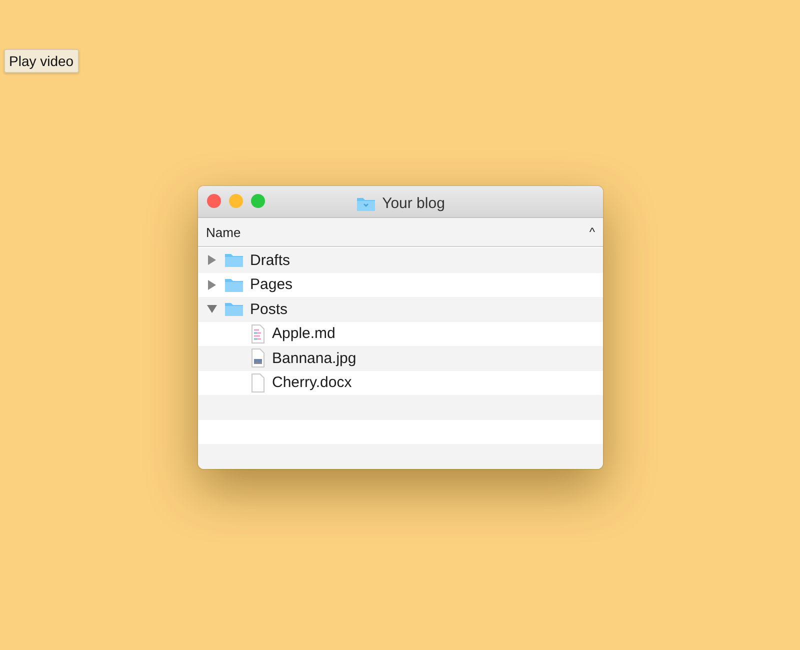 The height and width of the screenshot is (650, 800). I want to click on column-label: Name, so click(223, 232).